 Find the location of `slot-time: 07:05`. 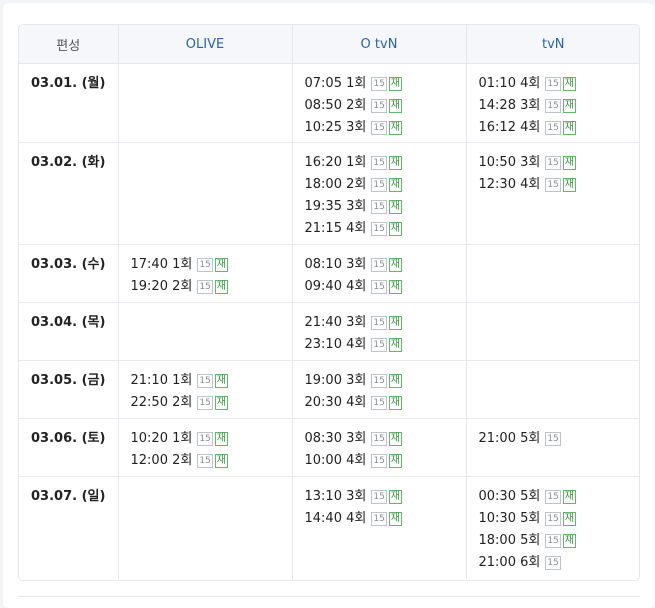

slot-time: 07:05 is located at coordinates (323, 83).